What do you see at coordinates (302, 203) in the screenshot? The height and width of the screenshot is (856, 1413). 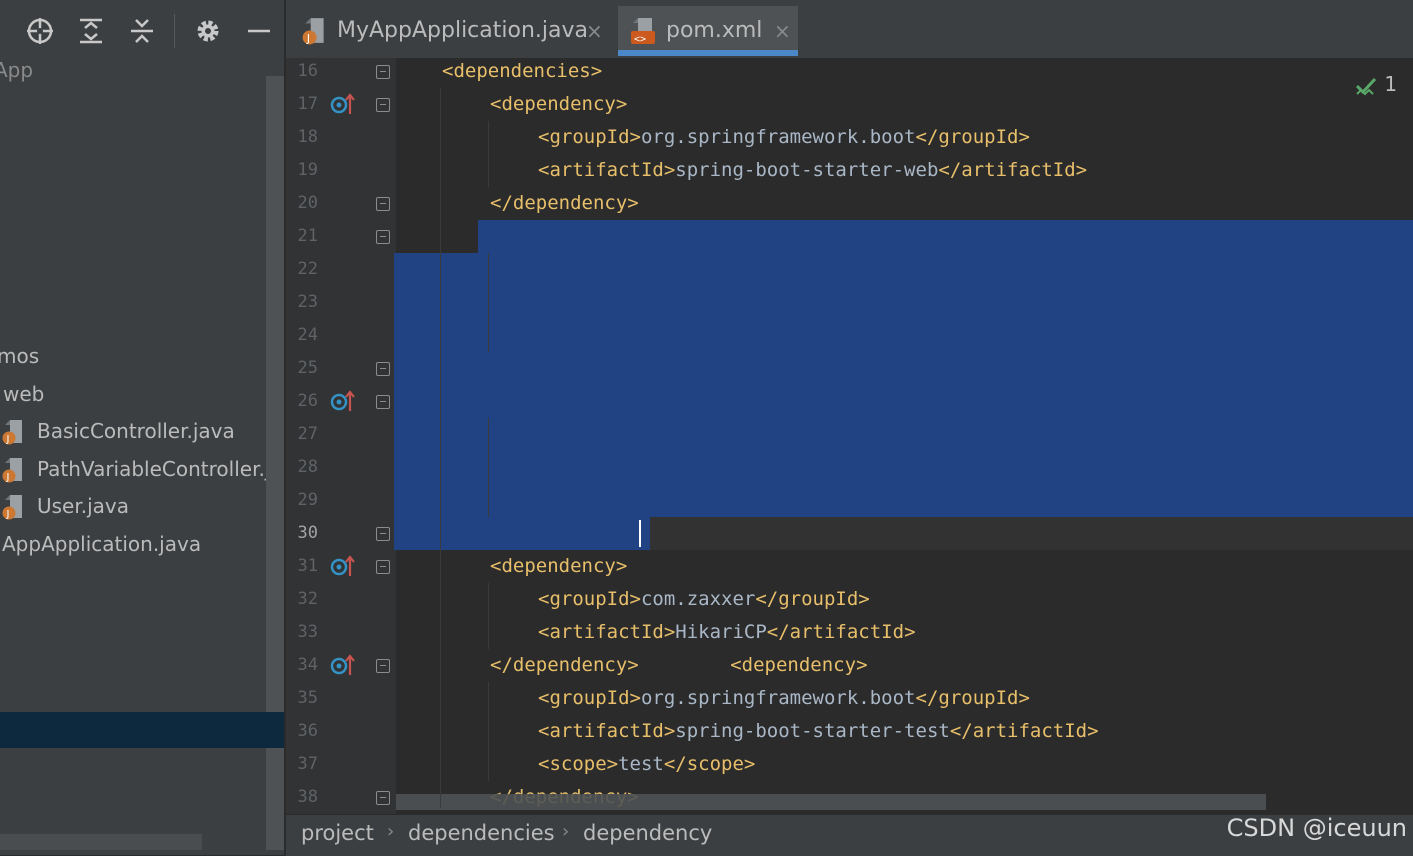 I see `line-number: 20` at bounding box center [302, 203].